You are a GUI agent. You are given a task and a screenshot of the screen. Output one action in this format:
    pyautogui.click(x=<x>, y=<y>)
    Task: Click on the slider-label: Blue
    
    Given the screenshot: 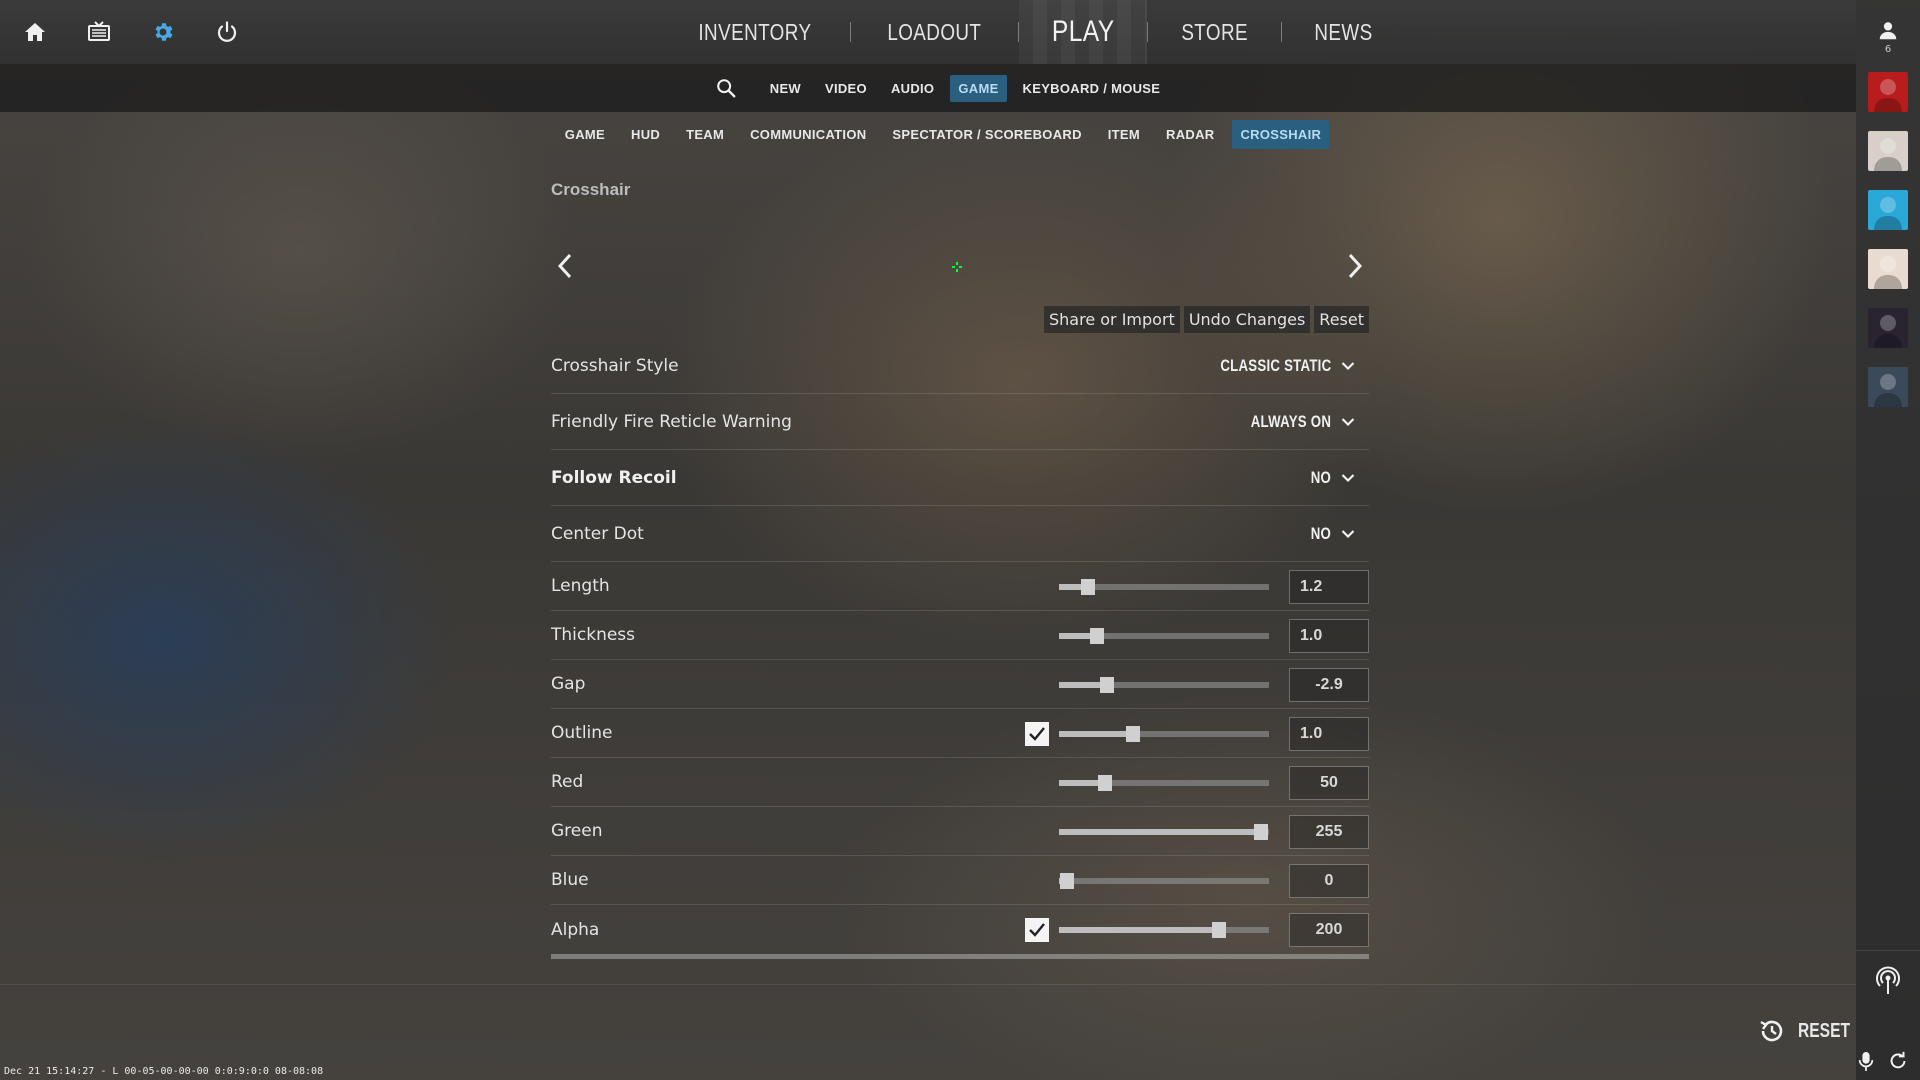 What is the action you would take?
    pyautogui.click(x=570, y=880)
    